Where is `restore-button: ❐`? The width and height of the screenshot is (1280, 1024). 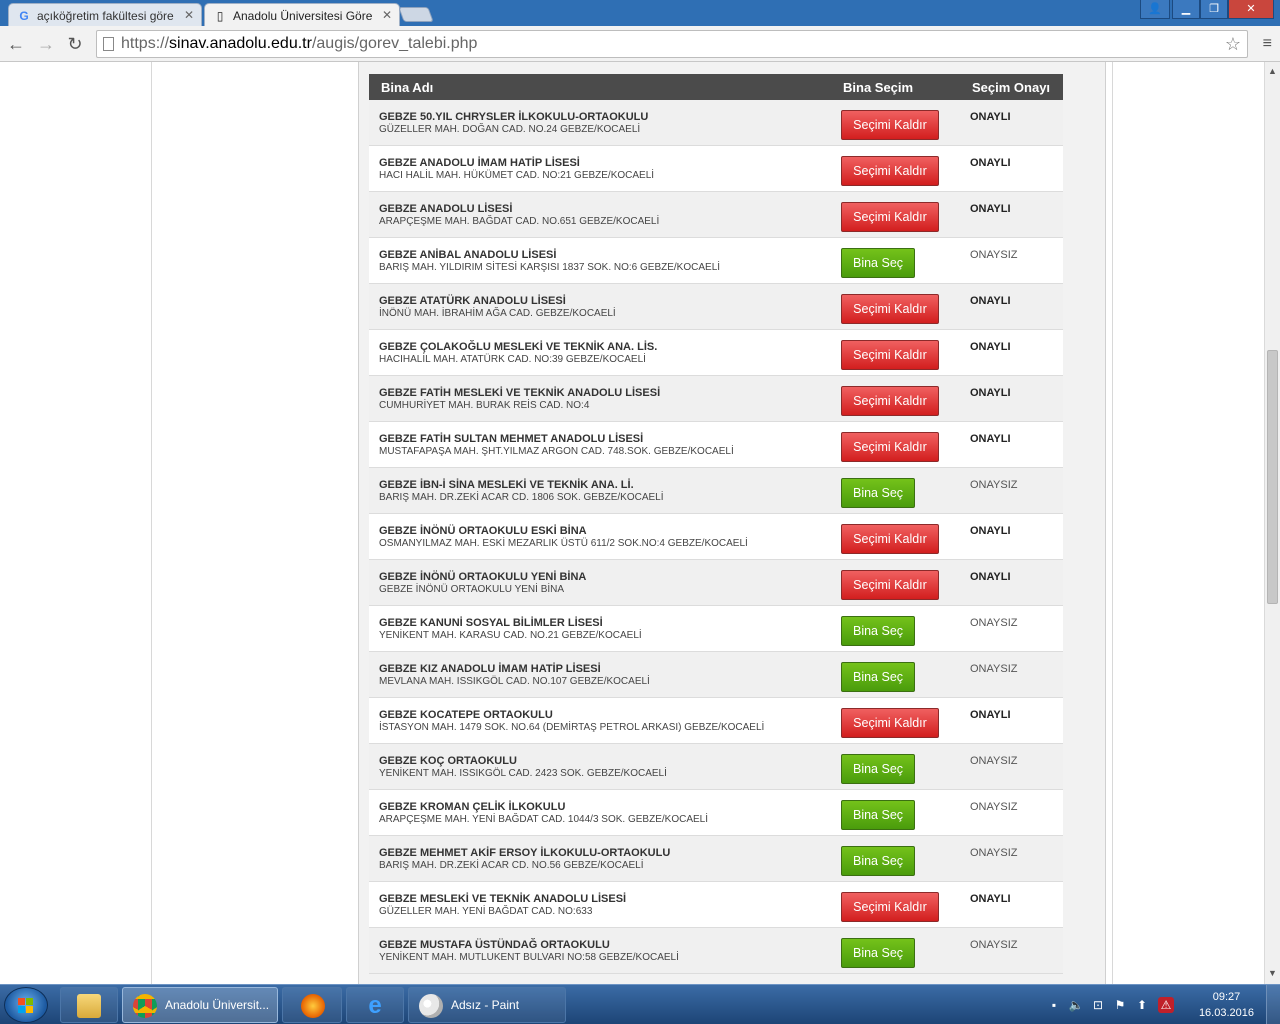 restore-button: ❐ is located at coordinates (1214, 9).